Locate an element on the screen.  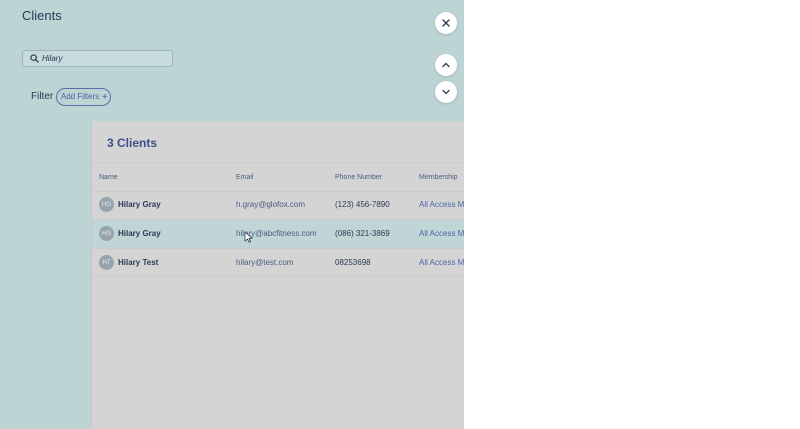
search-input is located at coordinates (102, 58).